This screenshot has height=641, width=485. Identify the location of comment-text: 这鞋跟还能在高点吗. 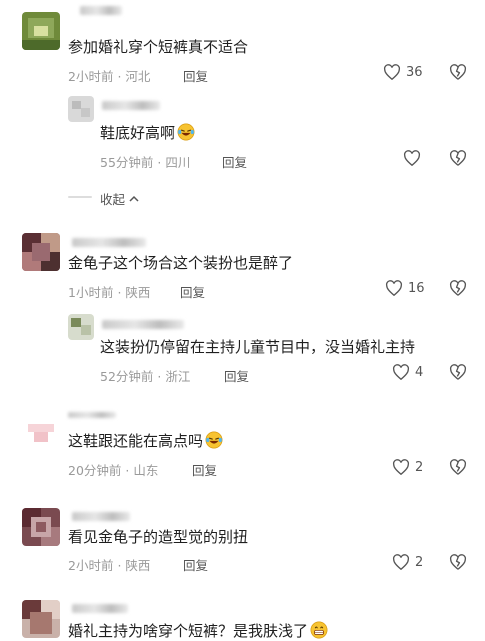
(145, 440).